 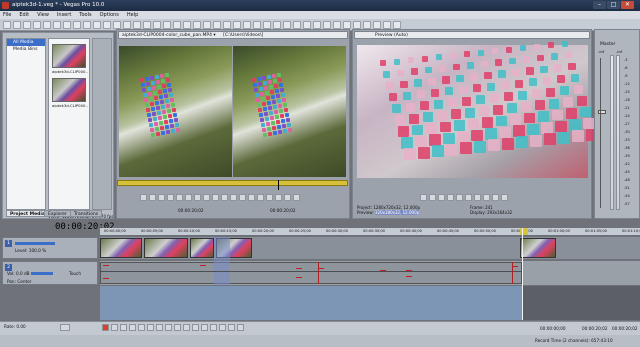 What do you see at coordinates (65, 327) in the screenshot?
I see `rate-slider` at bounding box center [65, 327].